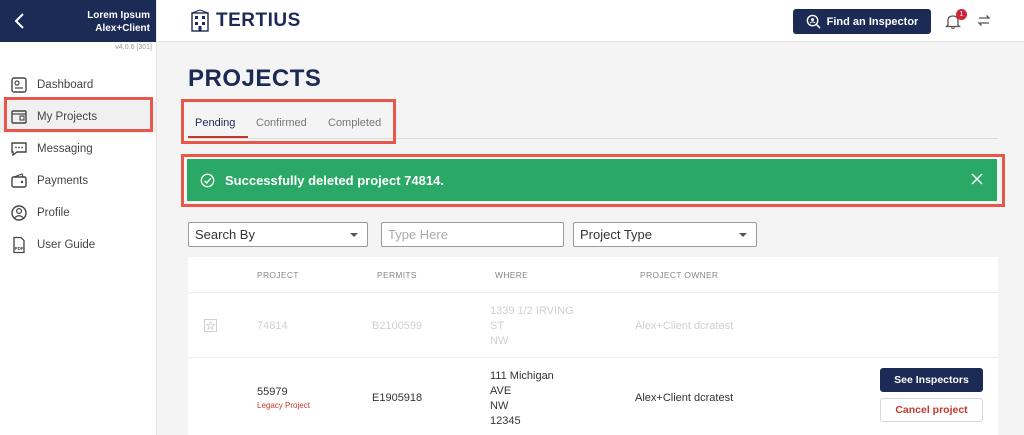 The image size is (1024, 435). I want to click on search-by-value: Search By, so click(225, 234).